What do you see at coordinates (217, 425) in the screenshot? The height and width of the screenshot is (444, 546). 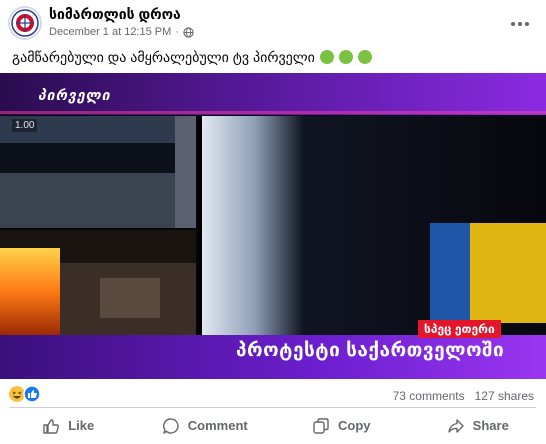 I see `comment-label: Comment` at bounding box center [217, 425].